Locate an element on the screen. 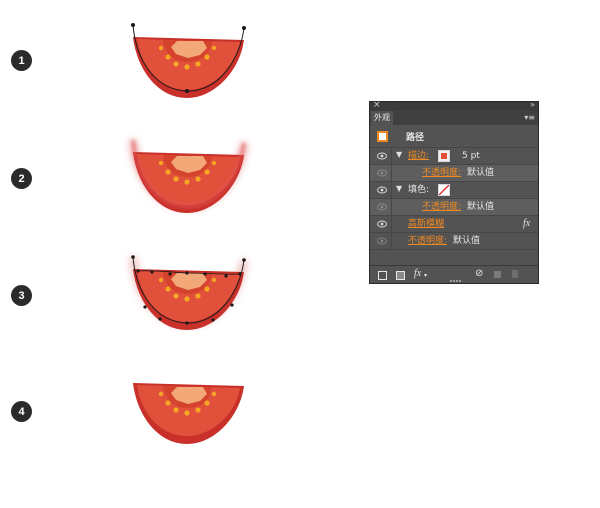 The width and height of the screenshot is (600, 508). add-new-fill-icon is located at coordinates (400, 275).